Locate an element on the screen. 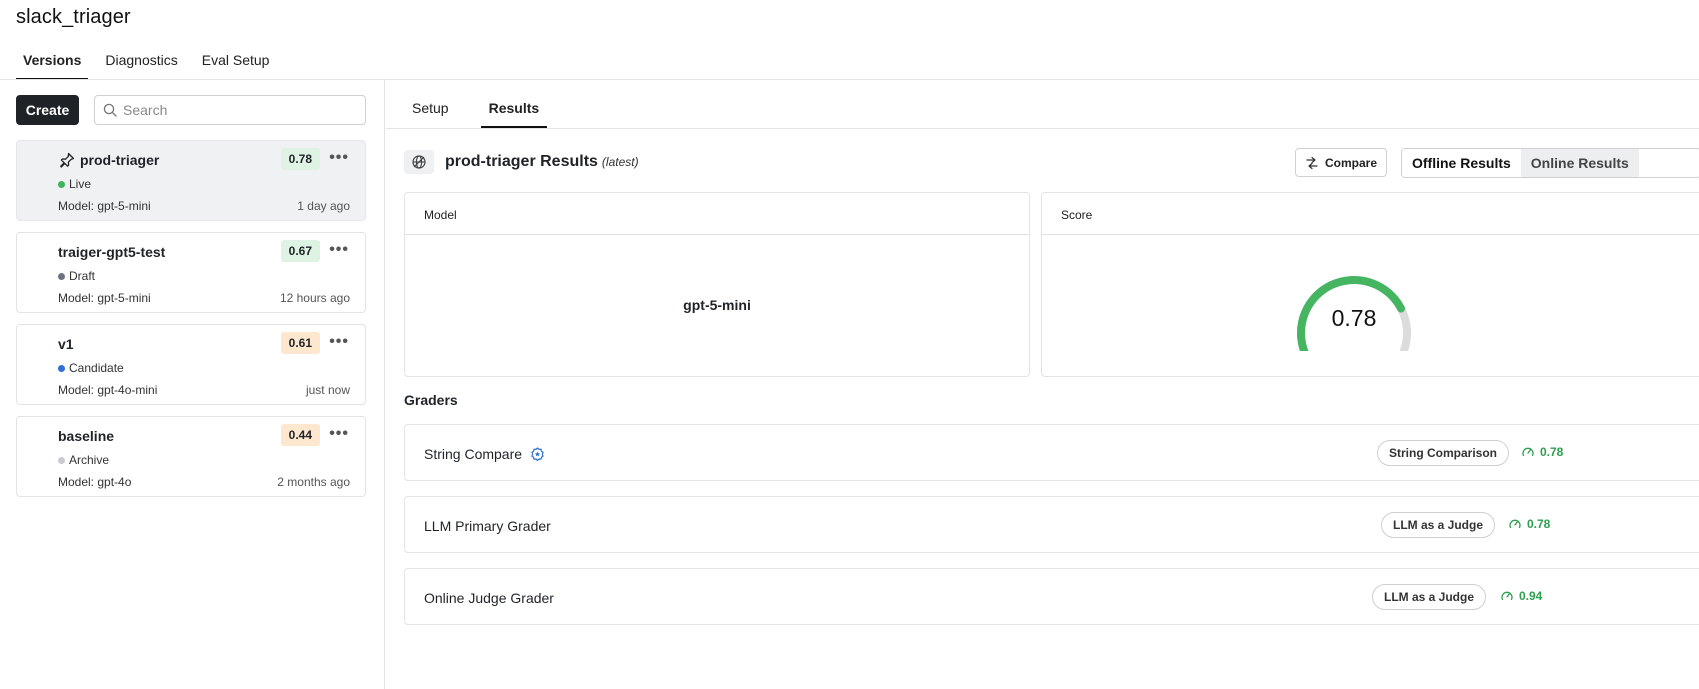 This screenshot has height=689, width=1699. results-title: prod-triager Results (latest) is located at coordinates (542, 162).